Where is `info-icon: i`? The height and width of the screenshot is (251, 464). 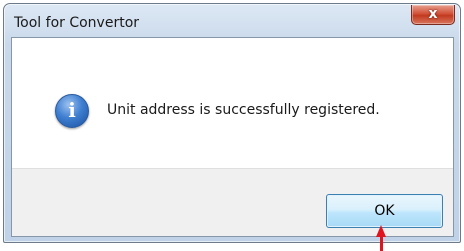 info-icon: i is located at coordinates (72, 111).